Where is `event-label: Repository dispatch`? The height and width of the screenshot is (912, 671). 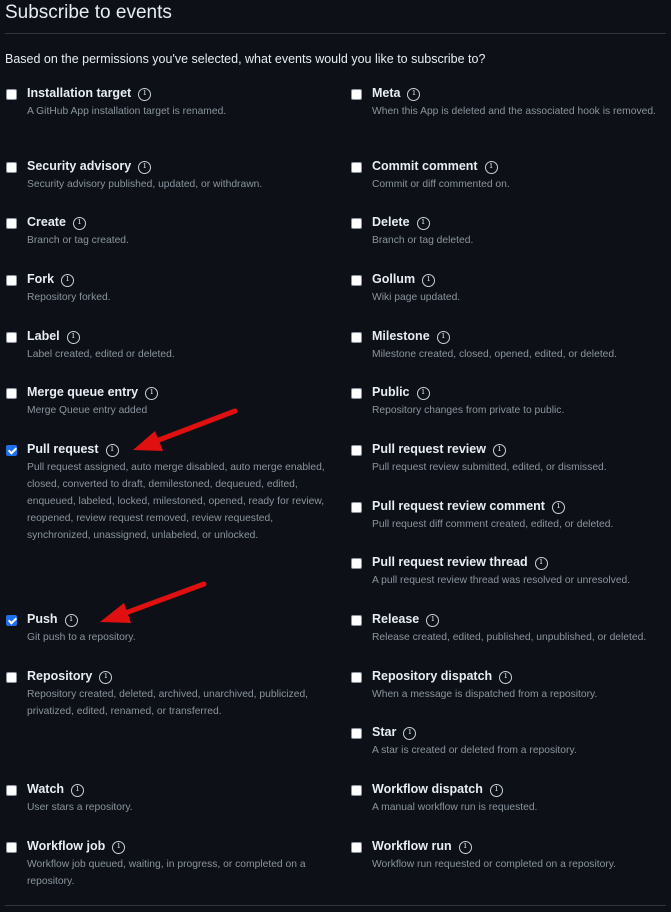
event-label: Repository dispatch is located at coordinates (432, 676).